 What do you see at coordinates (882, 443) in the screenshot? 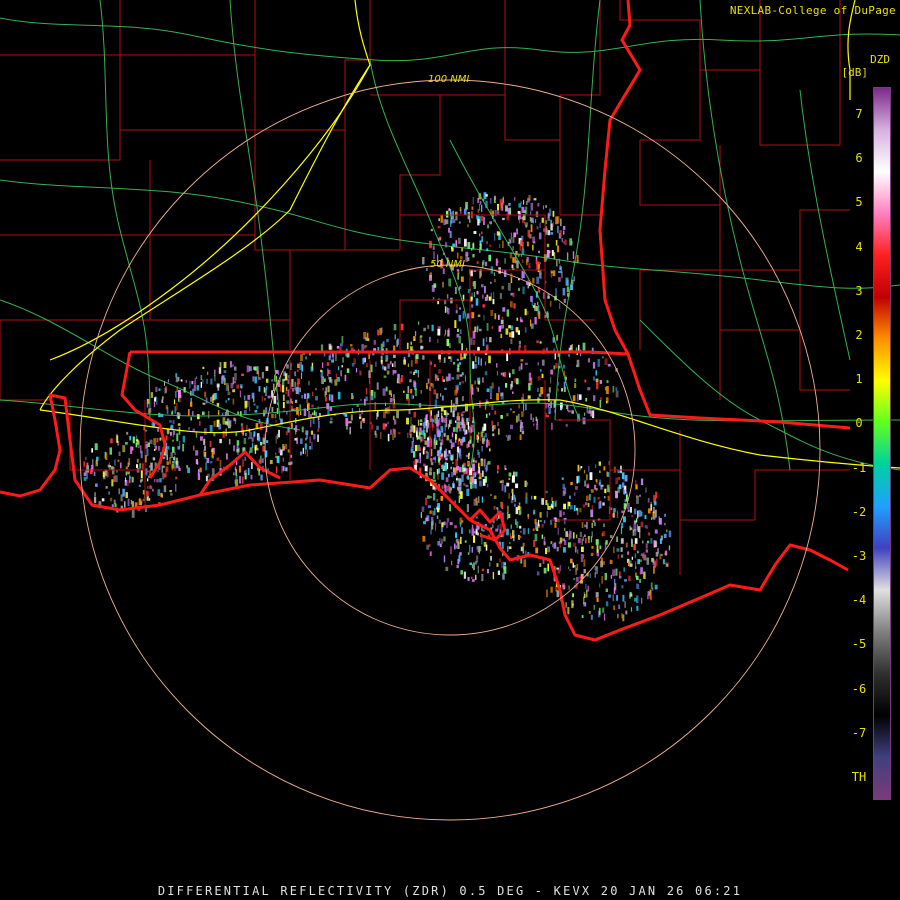
I see `color-scale-bar` at bounding box center [882, 443].